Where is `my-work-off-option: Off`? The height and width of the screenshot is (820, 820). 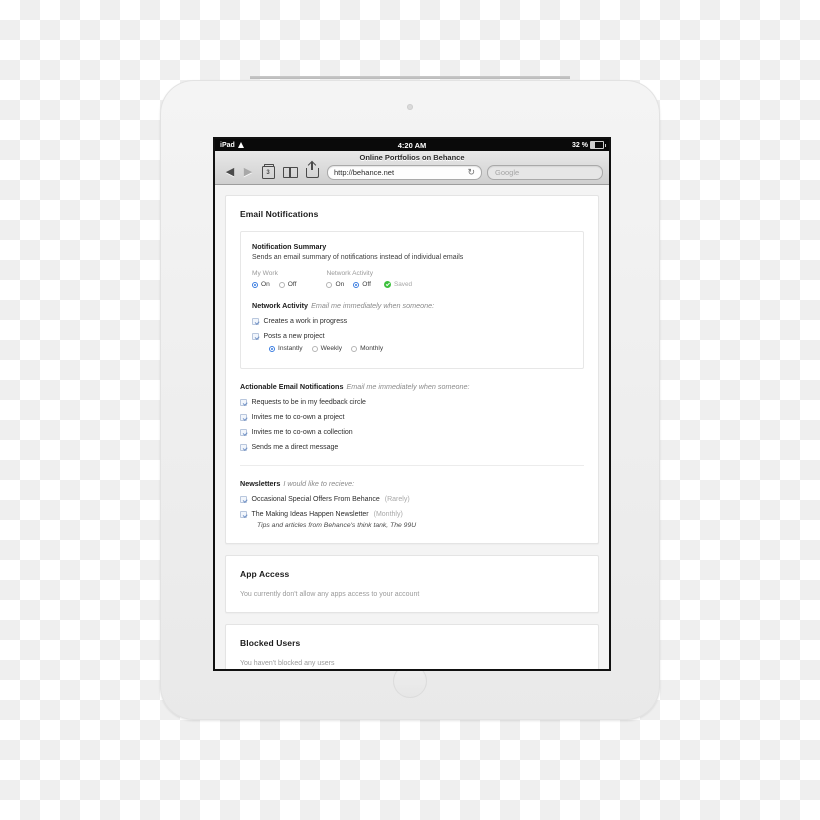
my-work-off-option: Off is located at coordinates (287, 284).